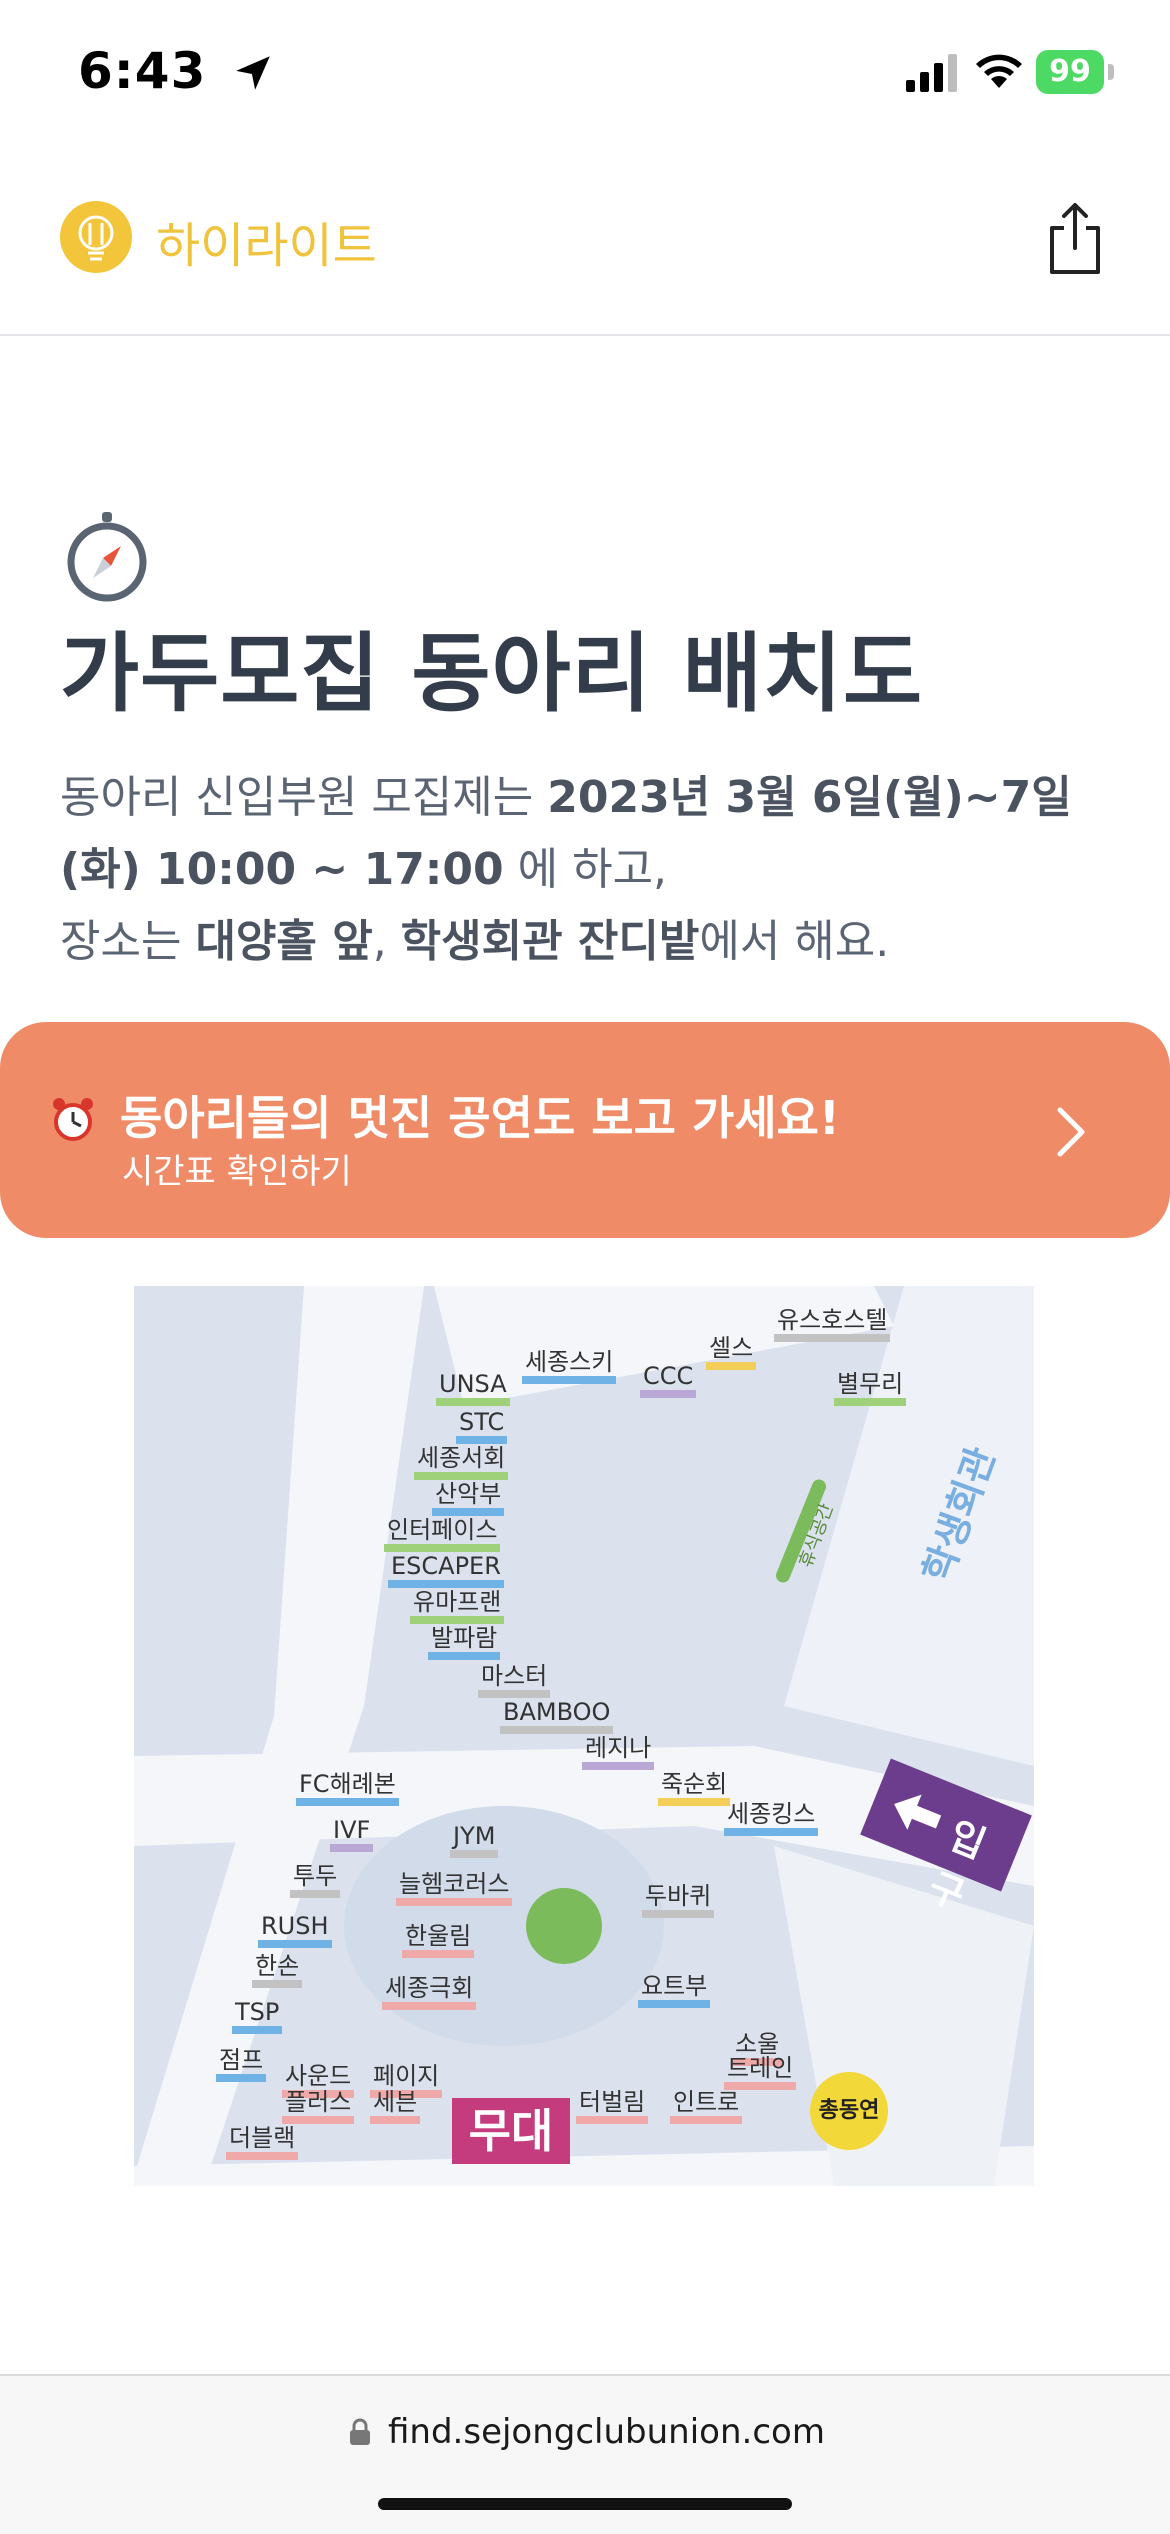 The image size is (1170, 2534). What do you see at coordinates (849, 2111) in the screenshot?
I see `union-badge: 총동연` at bounding box center [849, 2111].